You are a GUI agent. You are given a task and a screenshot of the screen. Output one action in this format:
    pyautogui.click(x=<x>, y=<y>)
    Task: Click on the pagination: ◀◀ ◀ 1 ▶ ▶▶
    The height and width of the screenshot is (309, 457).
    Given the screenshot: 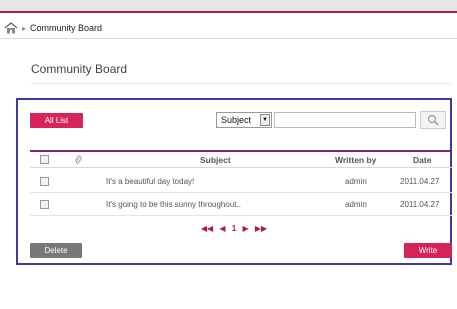 What is the action you would take?
    pyautogui.click(x=234, y=228)
    